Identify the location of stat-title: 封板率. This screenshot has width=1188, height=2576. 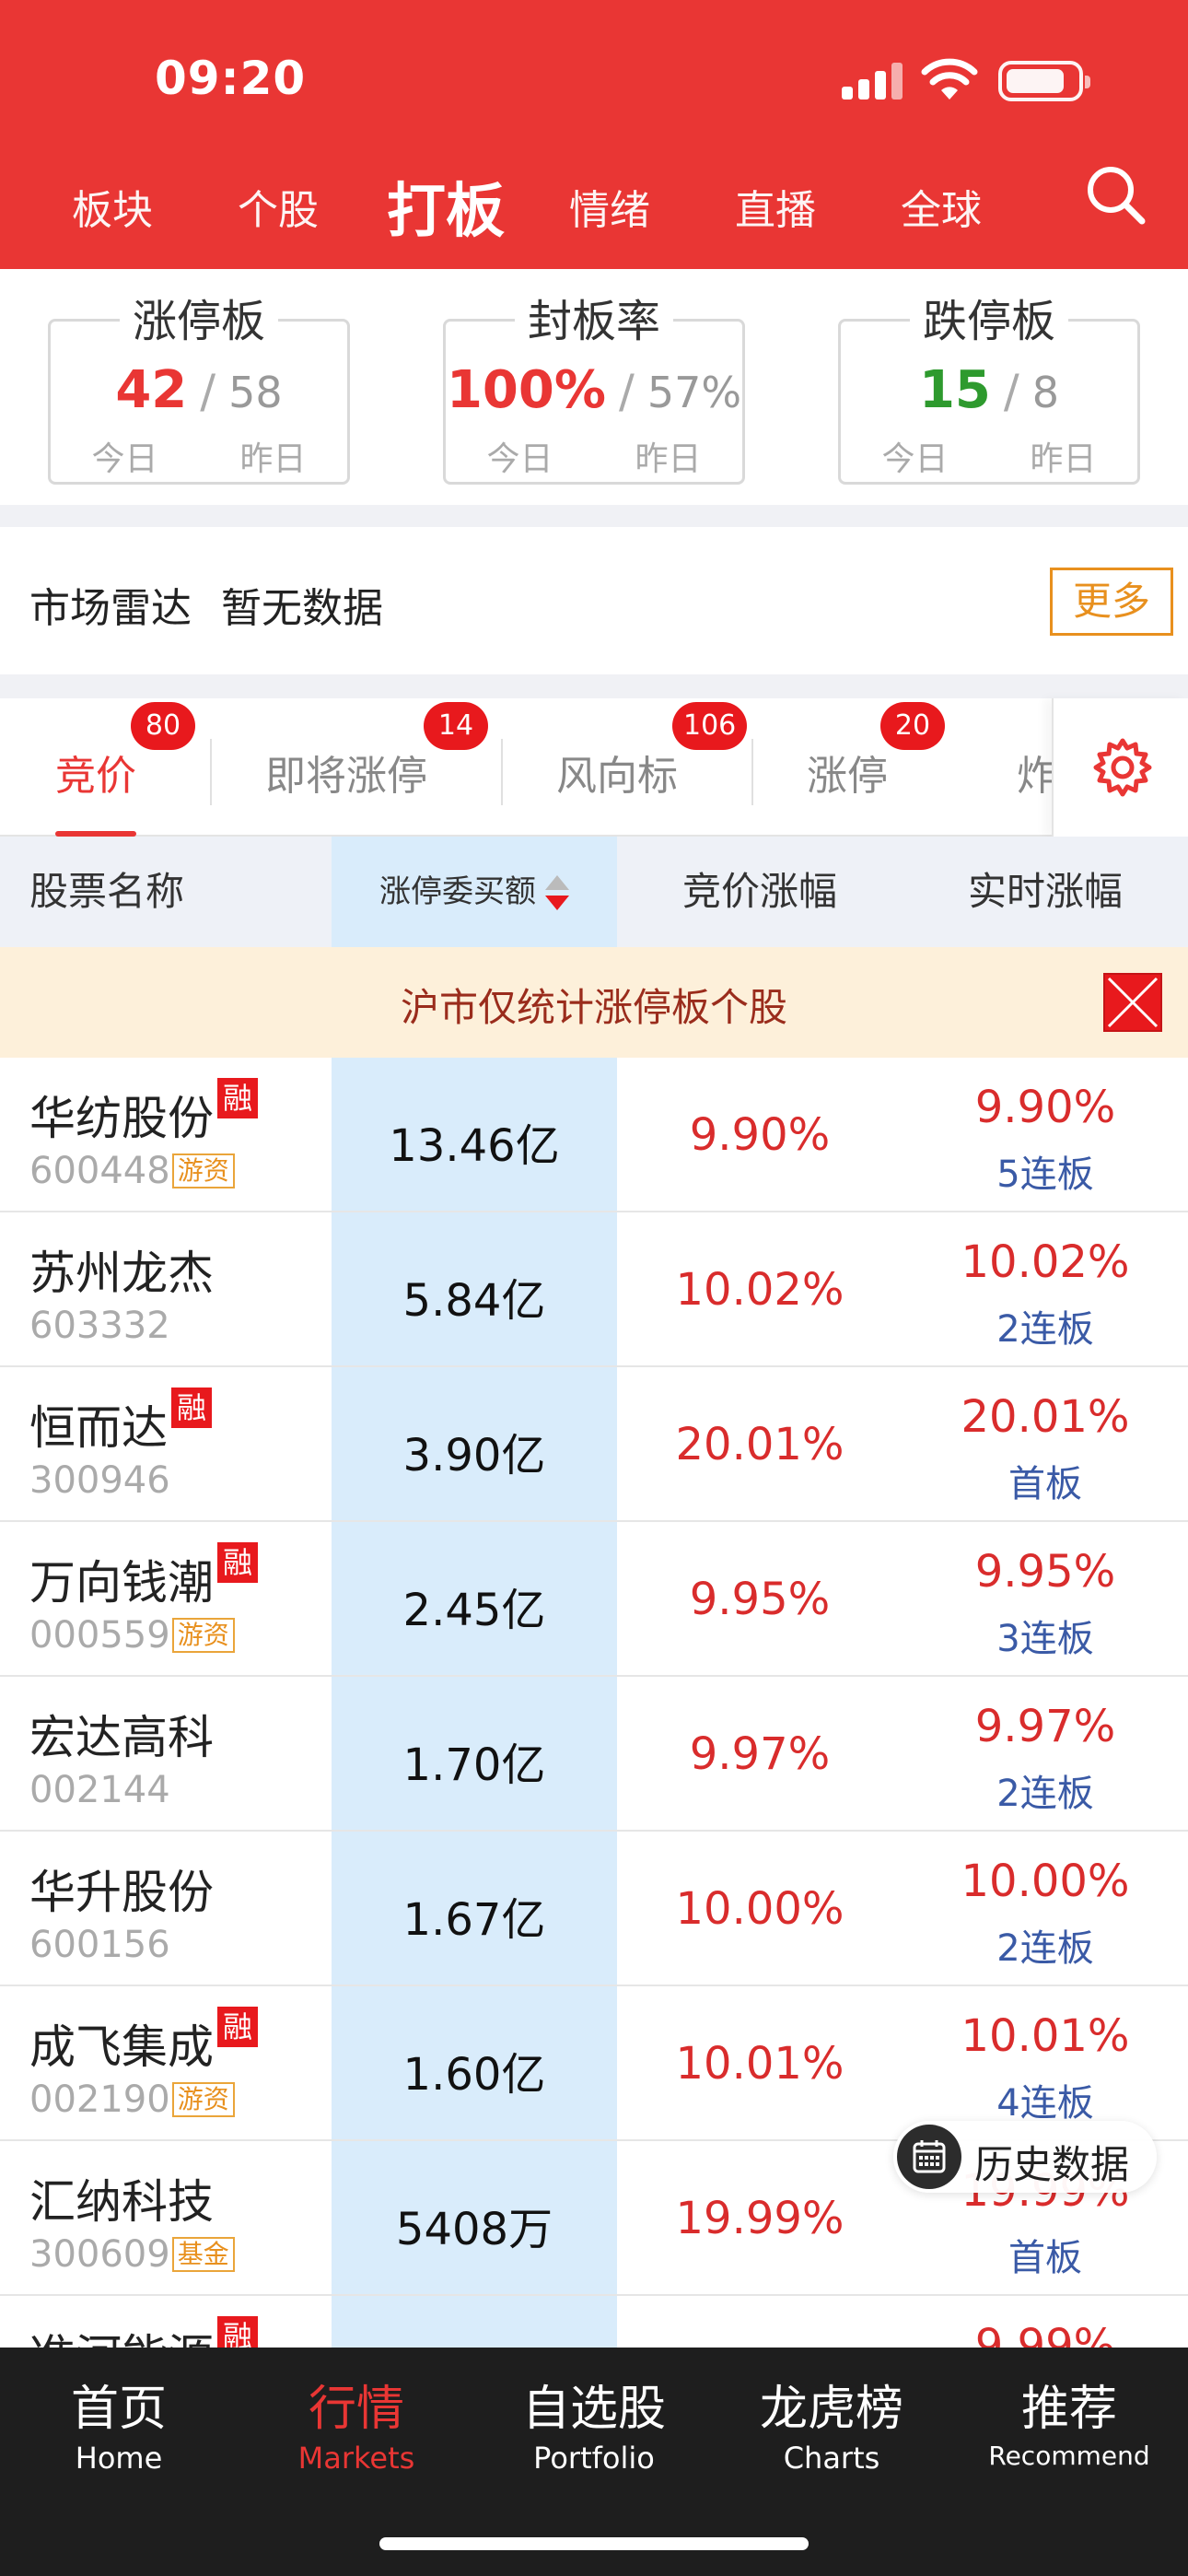
(594, 317).